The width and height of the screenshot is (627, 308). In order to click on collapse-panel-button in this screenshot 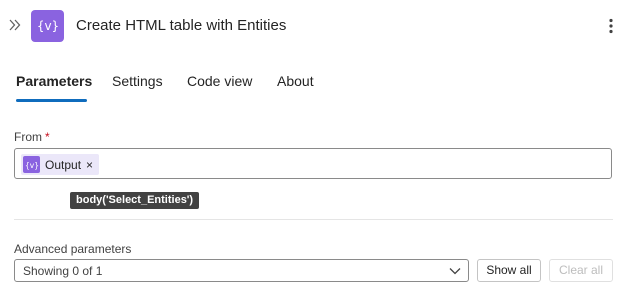, I will do `click(15, 25)`.